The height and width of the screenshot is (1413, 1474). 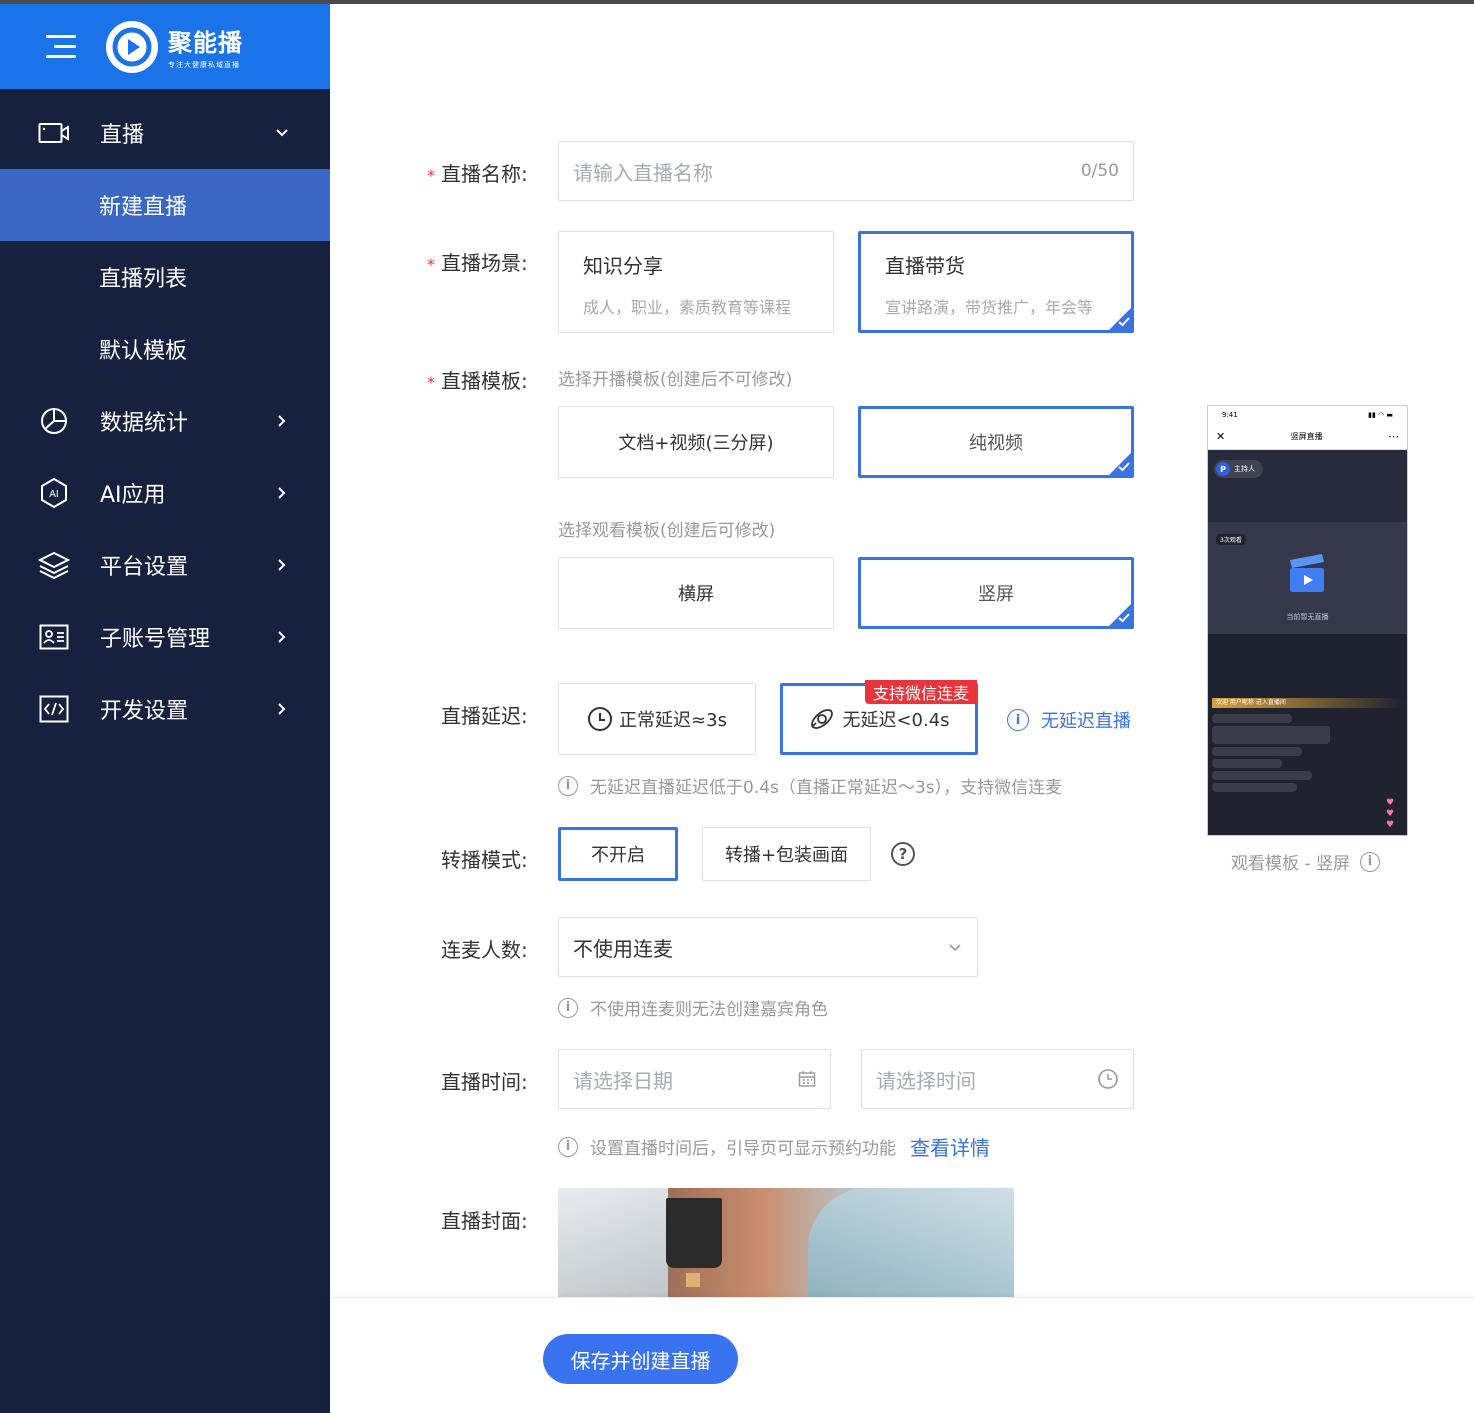 What do you see at coordinates (696, 282) in the screenshot?
I see `scene-option-knowledge: 知识分享 成人，职业，素质教育等课程` at bounding box center [696, 282].